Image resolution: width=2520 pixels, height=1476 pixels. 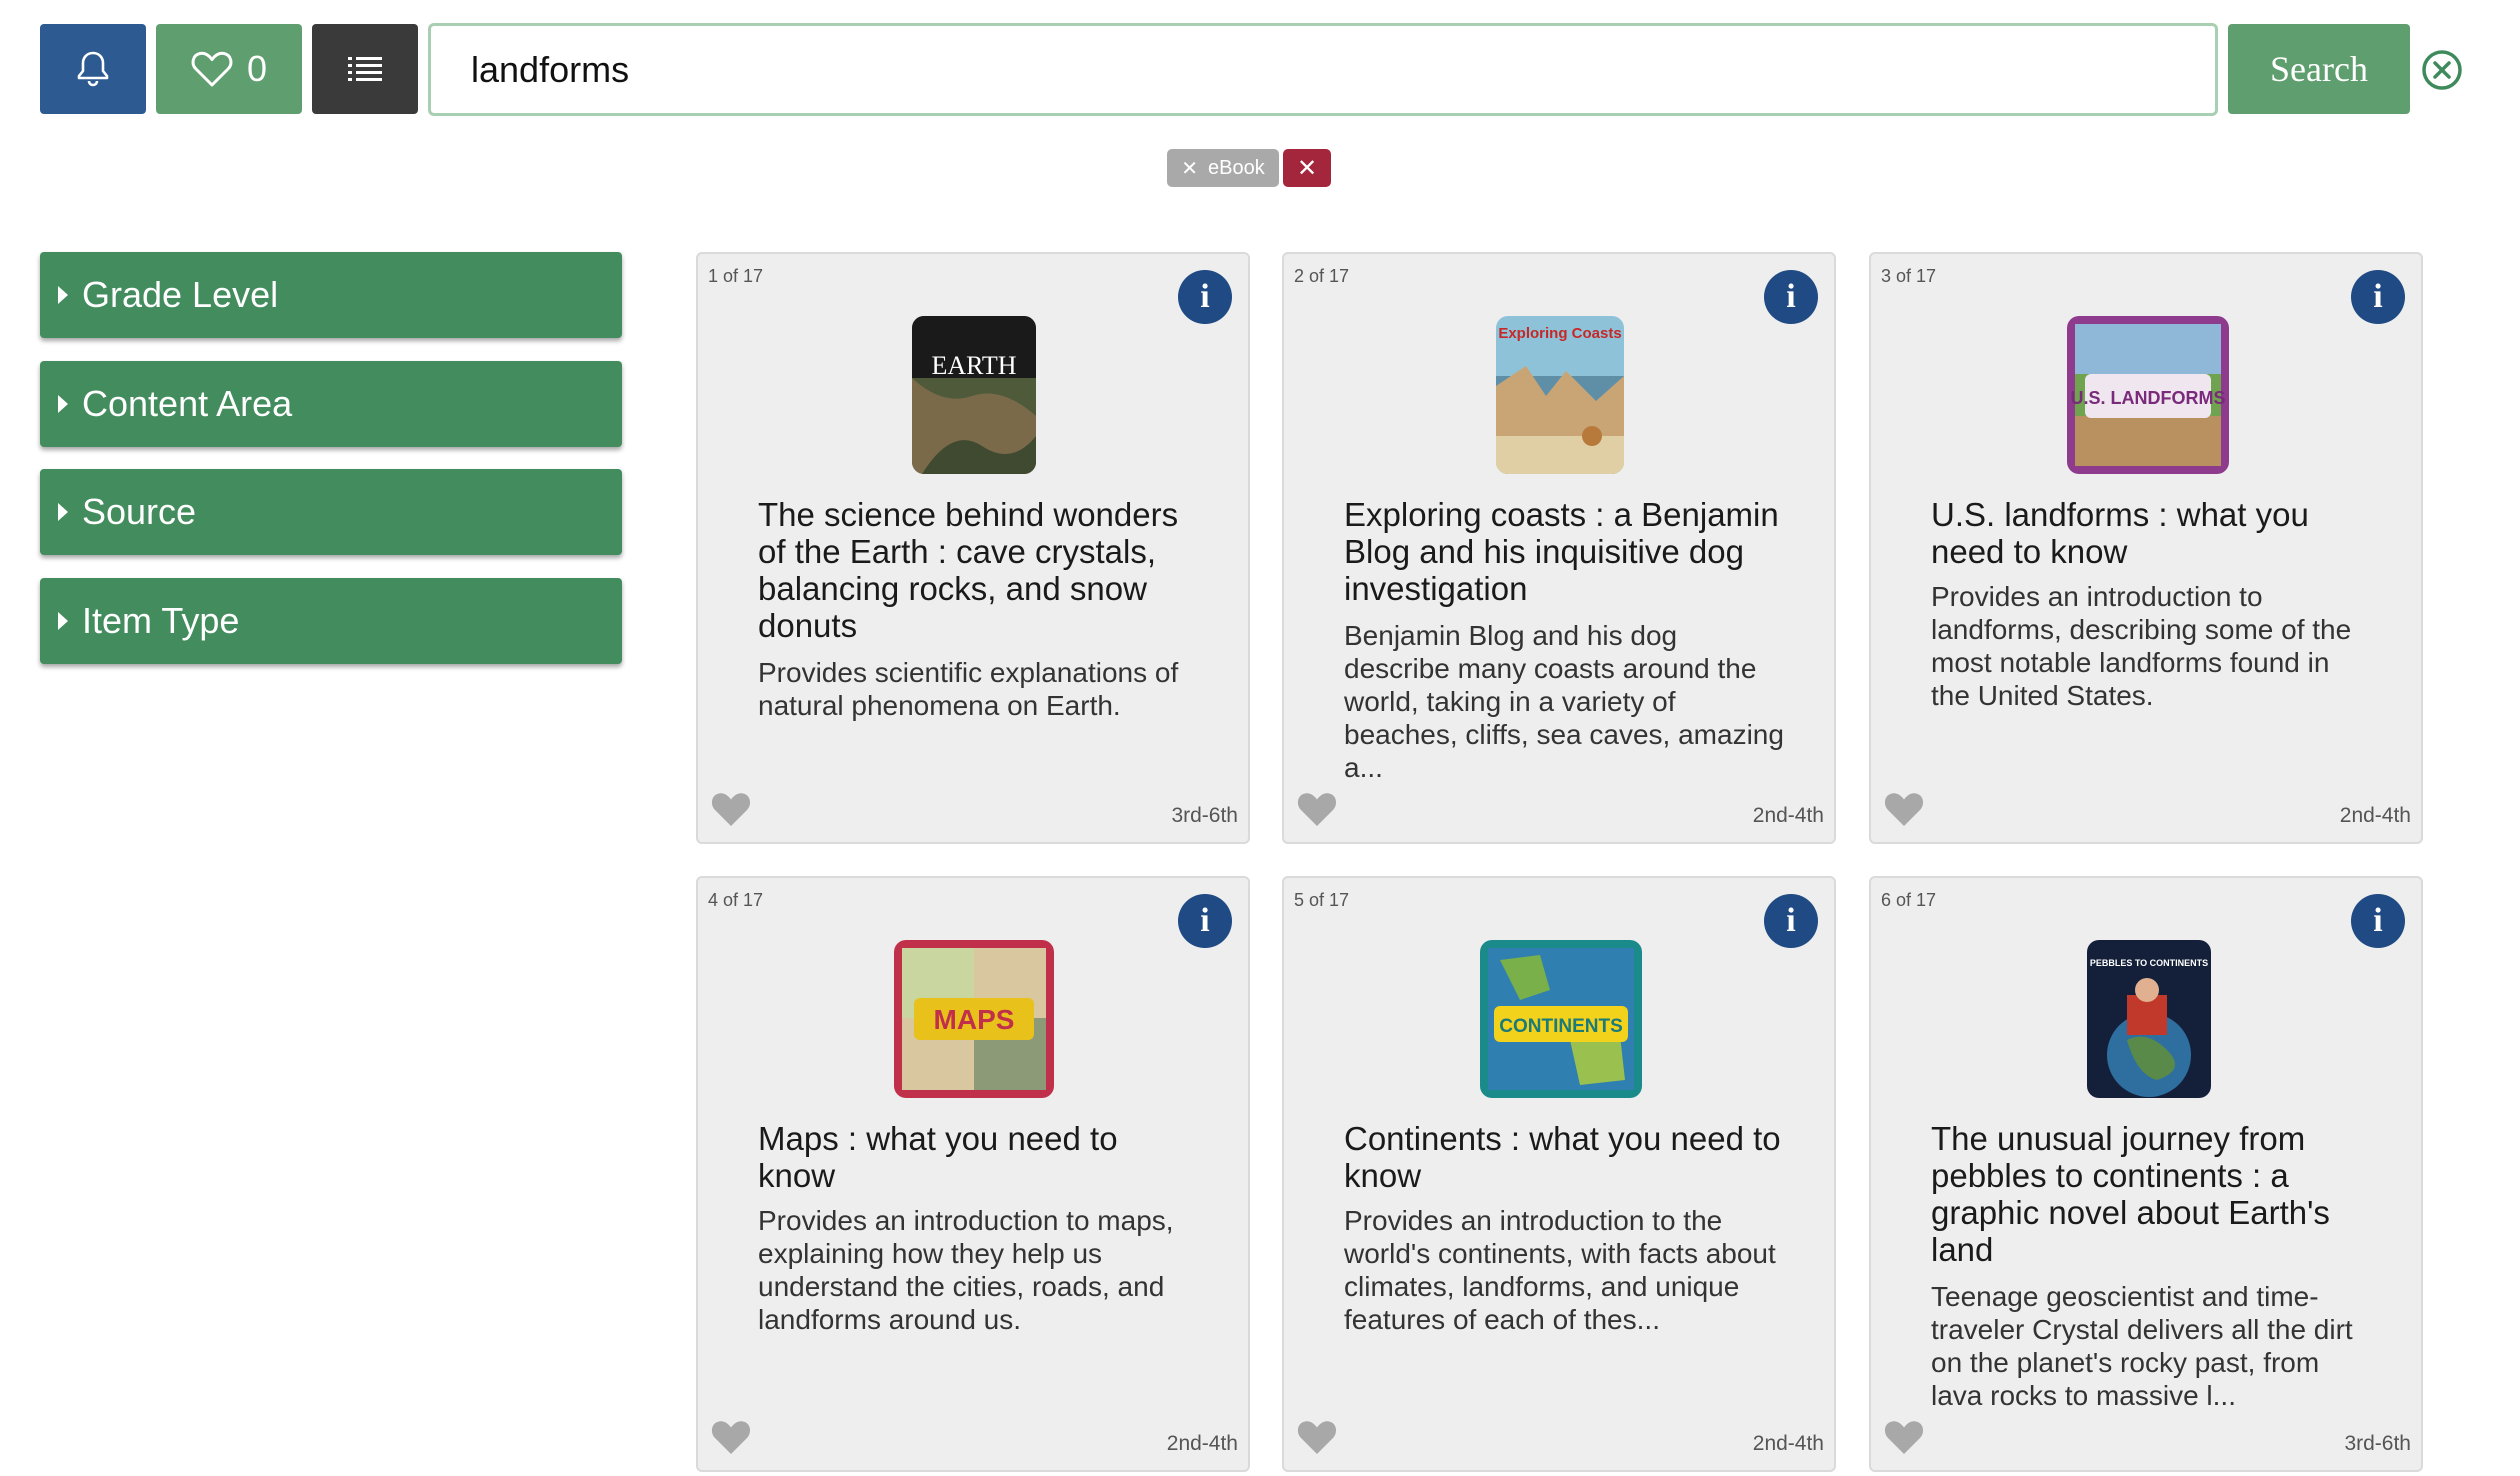 I want to click on book-cover: Exploring Coasts, so click(x=1560, y=395).